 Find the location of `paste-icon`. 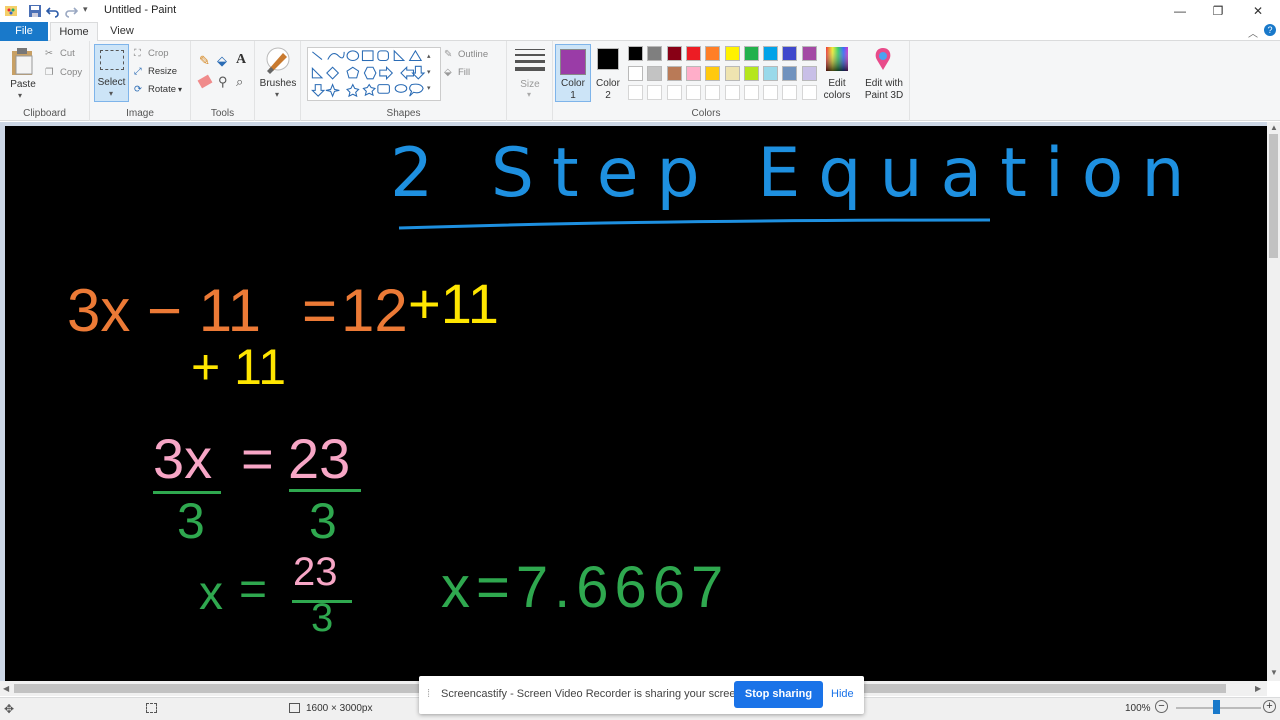

paste-icon is located at coordinates (23, 62).